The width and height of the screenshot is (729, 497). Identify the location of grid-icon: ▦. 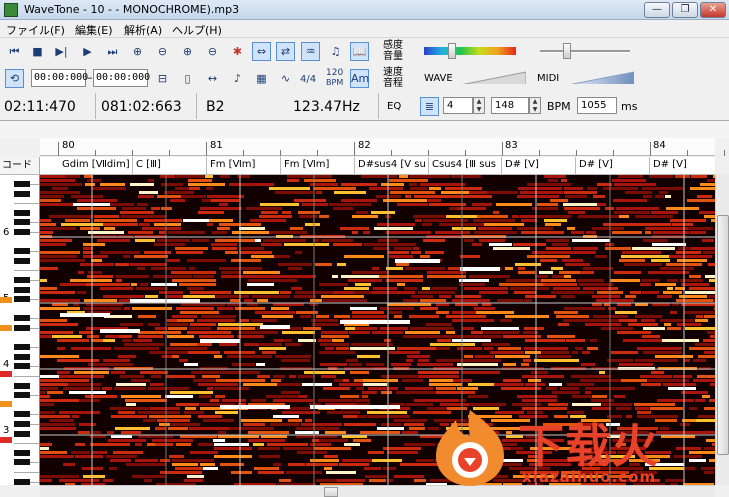
(261, 78).